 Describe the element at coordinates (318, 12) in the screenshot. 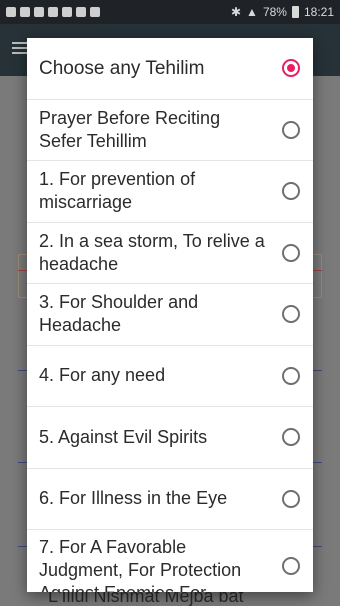

I see `clock: 18:21` at that location.